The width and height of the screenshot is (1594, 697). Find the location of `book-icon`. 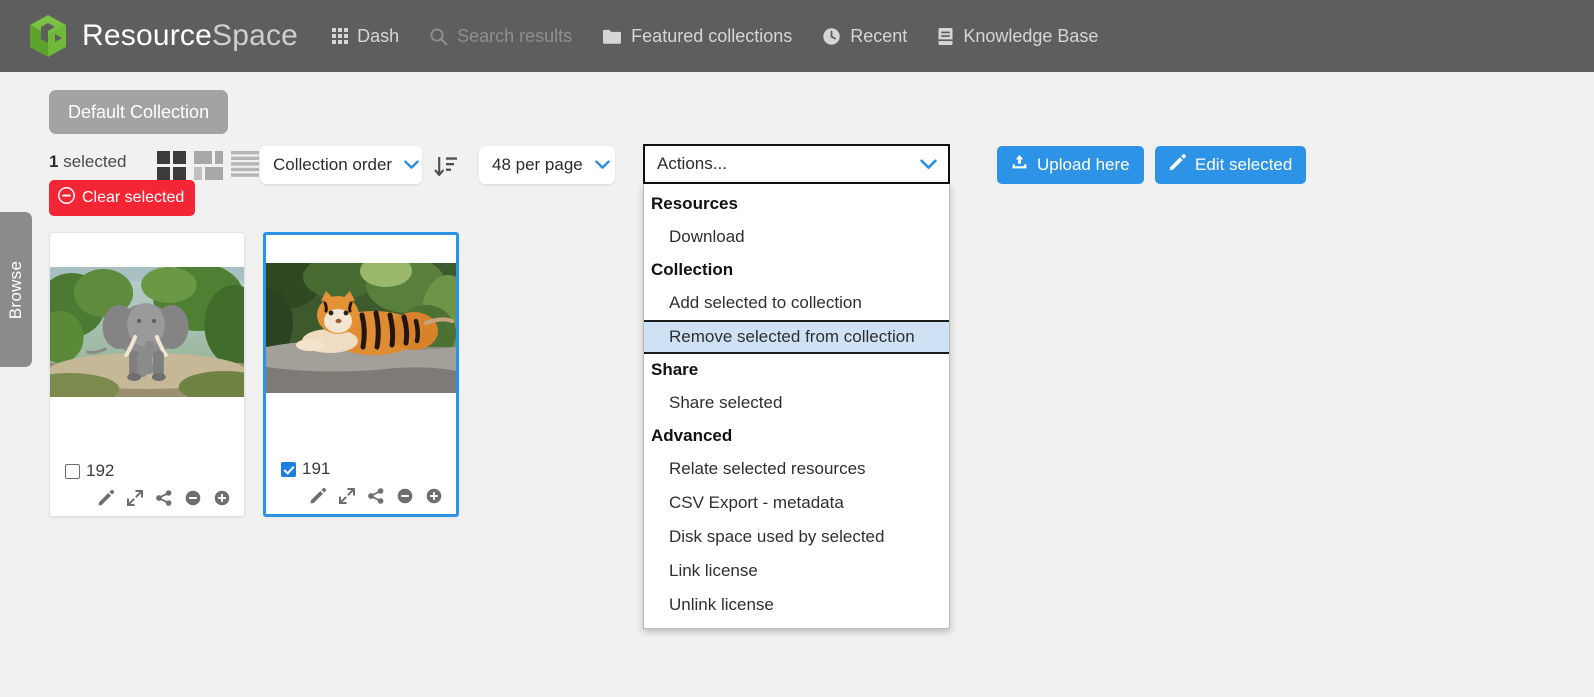

book-icon is located at coordinates (945, 36).